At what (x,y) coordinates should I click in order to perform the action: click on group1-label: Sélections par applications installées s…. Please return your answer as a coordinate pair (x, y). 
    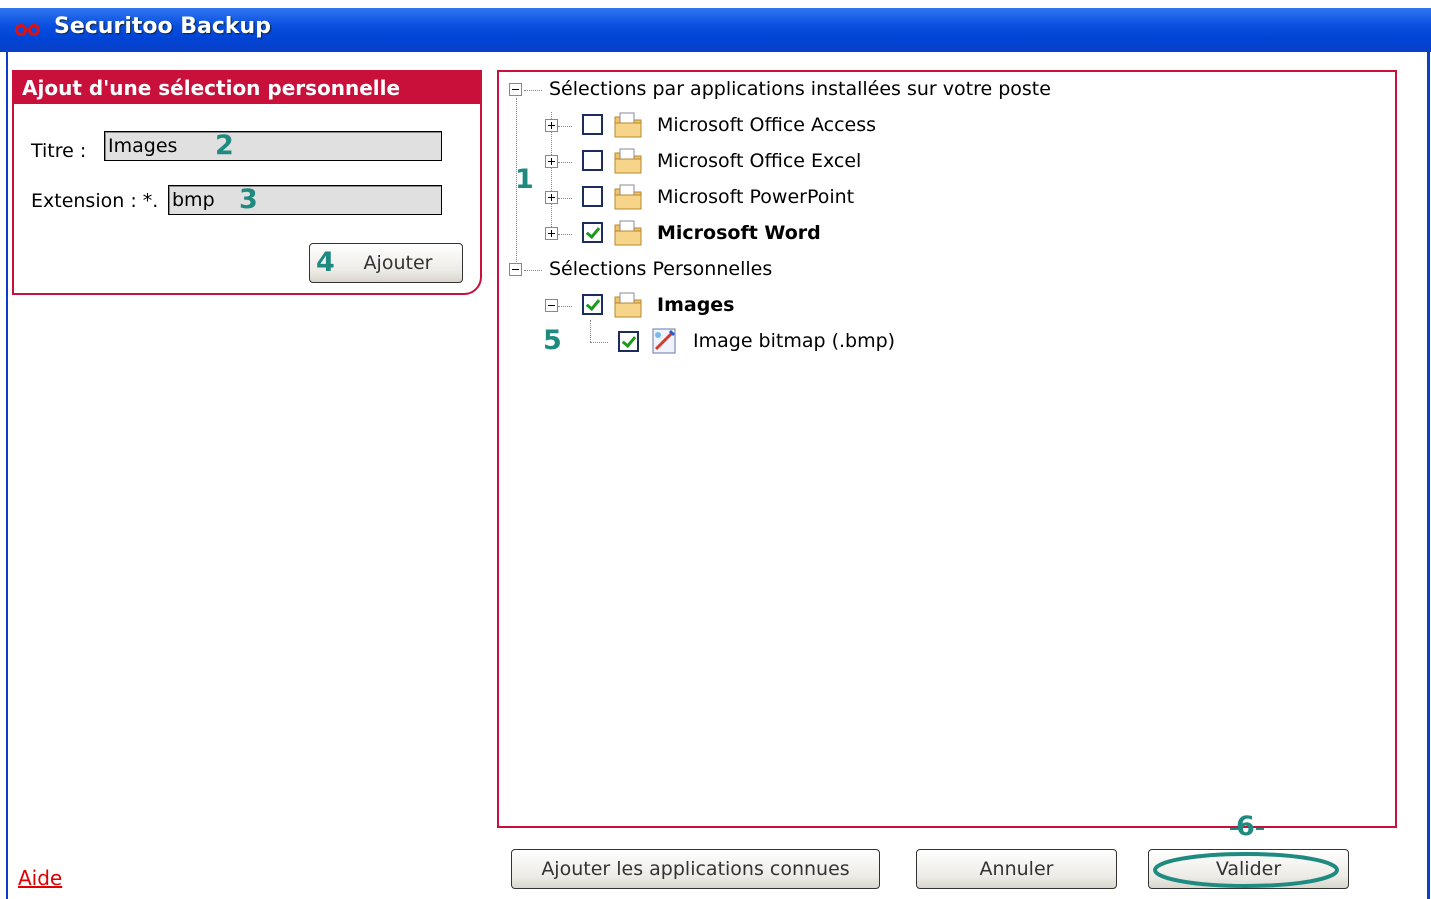
    Looking at the image, I should click on (800, 89).